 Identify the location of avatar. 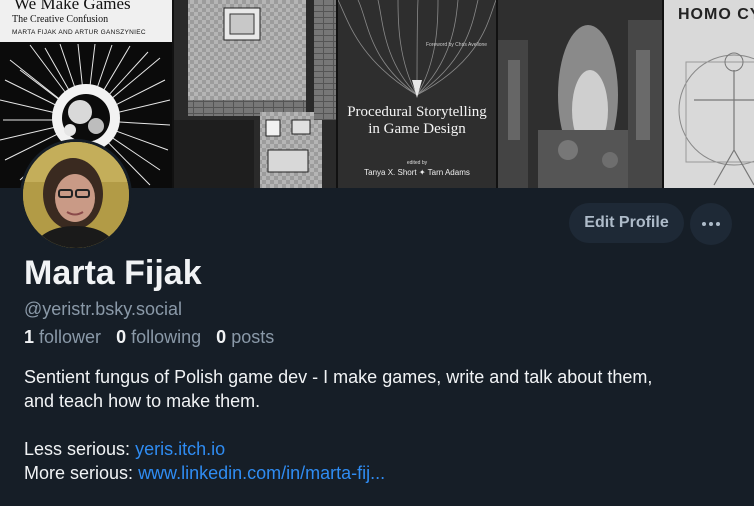
(76, 195).